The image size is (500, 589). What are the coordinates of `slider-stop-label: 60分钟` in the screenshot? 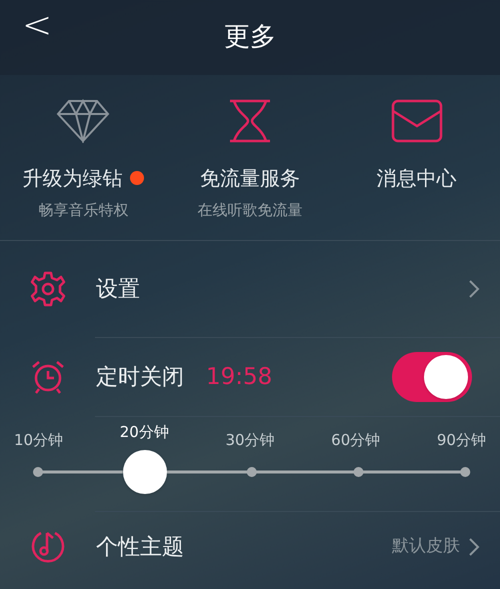 It's located at (355, 440).